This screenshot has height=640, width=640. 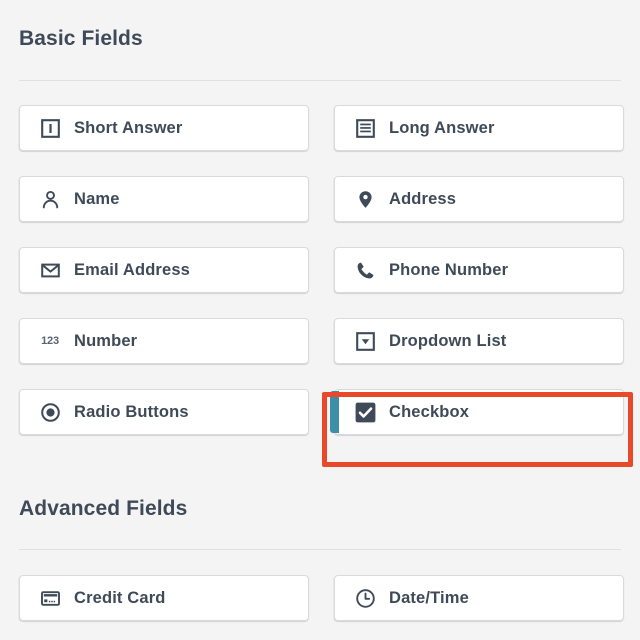 What do you see at coordinates (50, 128) in the screenshot?
I see `text-field-icon` at bounding box center [50, 128].